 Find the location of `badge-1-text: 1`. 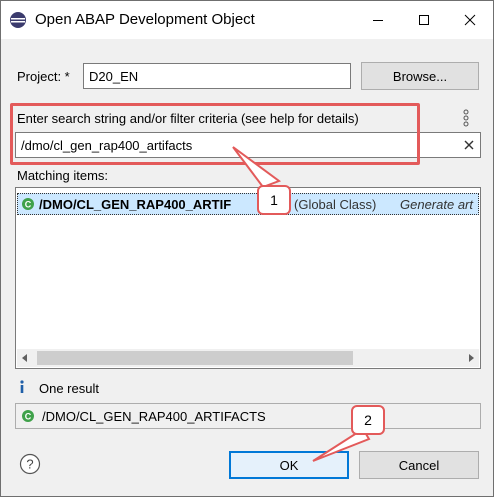

badge-1-text: 1 is located at coordinates (274, 200).